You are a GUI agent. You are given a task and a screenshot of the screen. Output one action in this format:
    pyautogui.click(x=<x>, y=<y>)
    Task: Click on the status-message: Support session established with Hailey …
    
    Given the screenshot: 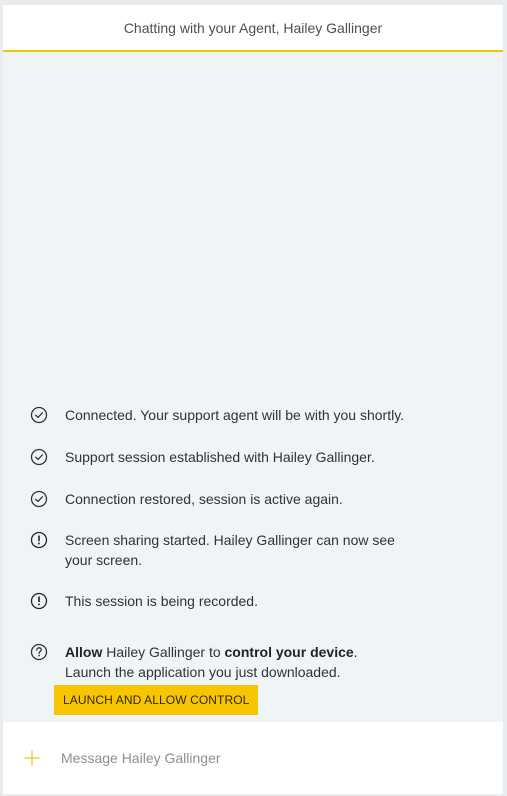 What is the action you would take?
    pyautogui.click(x=245, y=457)
    